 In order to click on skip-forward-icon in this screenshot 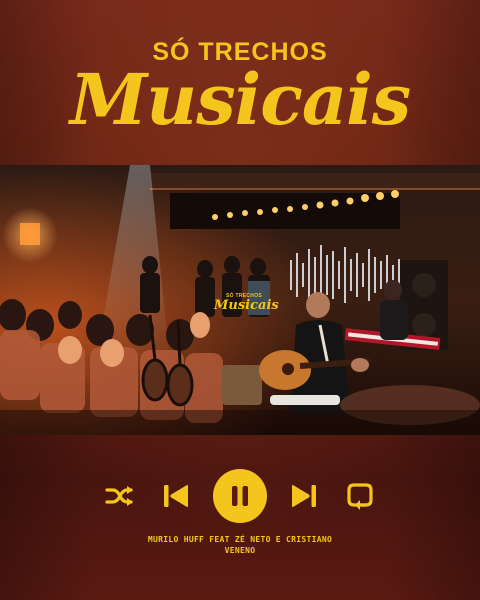, I will do `click(304, 496)`.